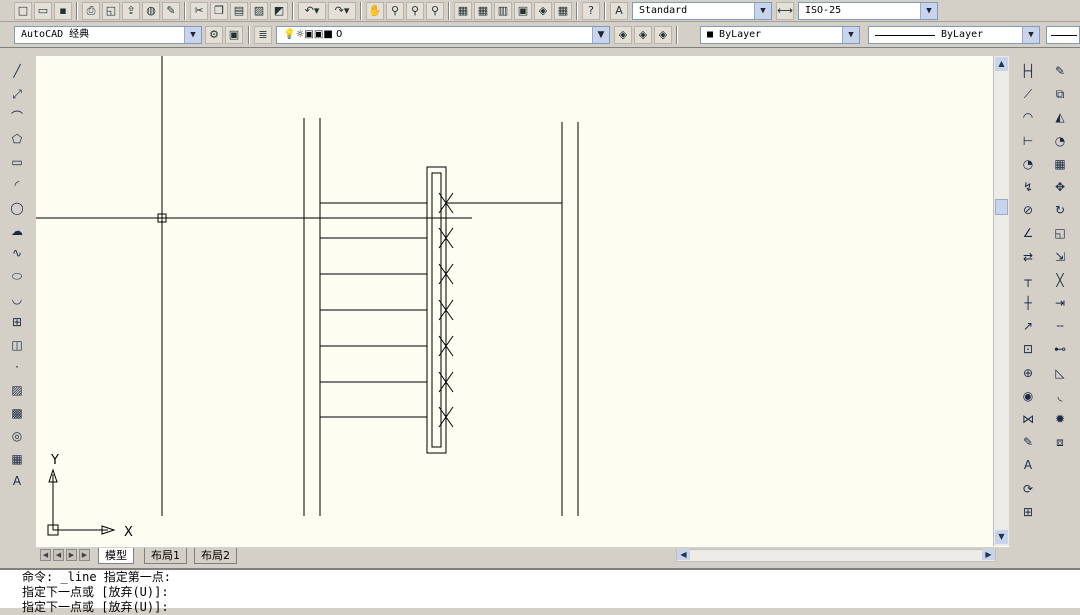 The image size is (1080, 615). What do you see at coordinates (543, 11) in the screenshot?
I see `markup-icon: ◈` at bounding box center [543, 11].